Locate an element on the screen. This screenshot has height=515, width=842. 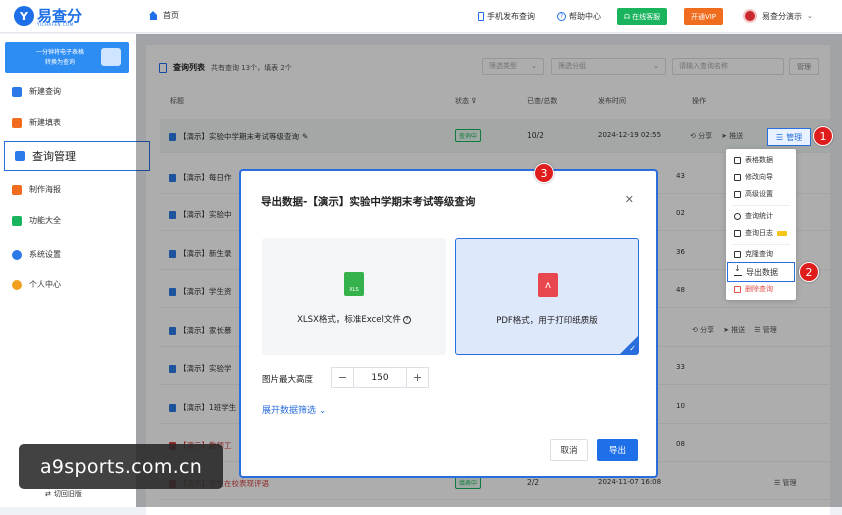
menu-item-label: 导出数据 is located at coordinates (762, 272).